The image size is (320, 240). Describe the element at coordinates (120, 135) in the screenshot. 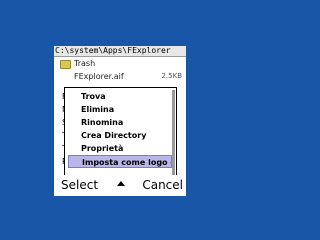

I see `menu-item-crea-directory: Crea Directory` at that location.